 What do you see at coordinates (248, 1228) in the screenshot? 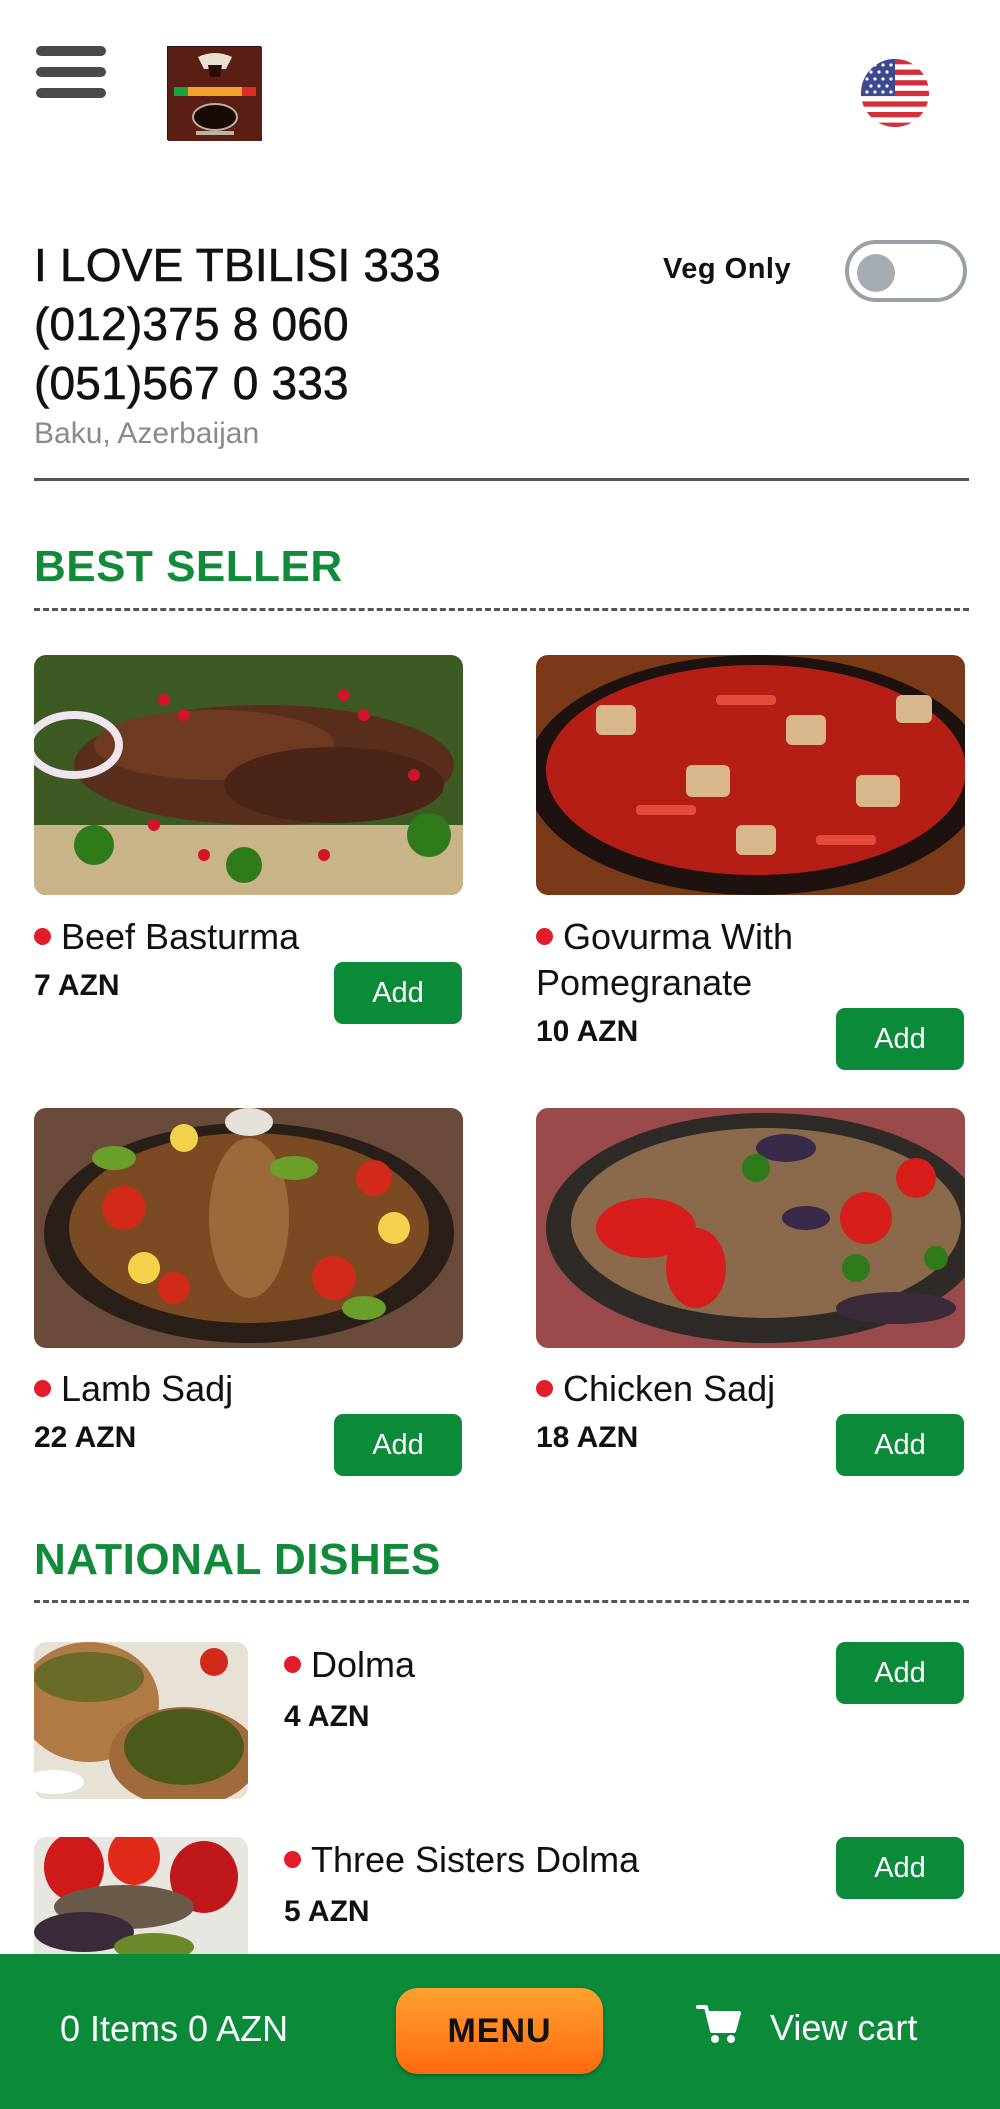
I see `lamb-sadj-image` at bounding box center [248, 1228].